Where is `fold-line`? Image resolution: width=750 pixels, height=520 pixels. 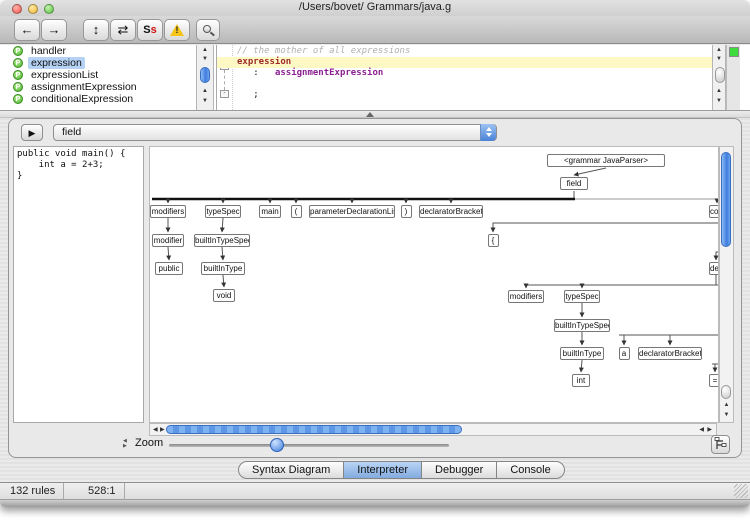 fold-line is located at coordinates (224, 80).